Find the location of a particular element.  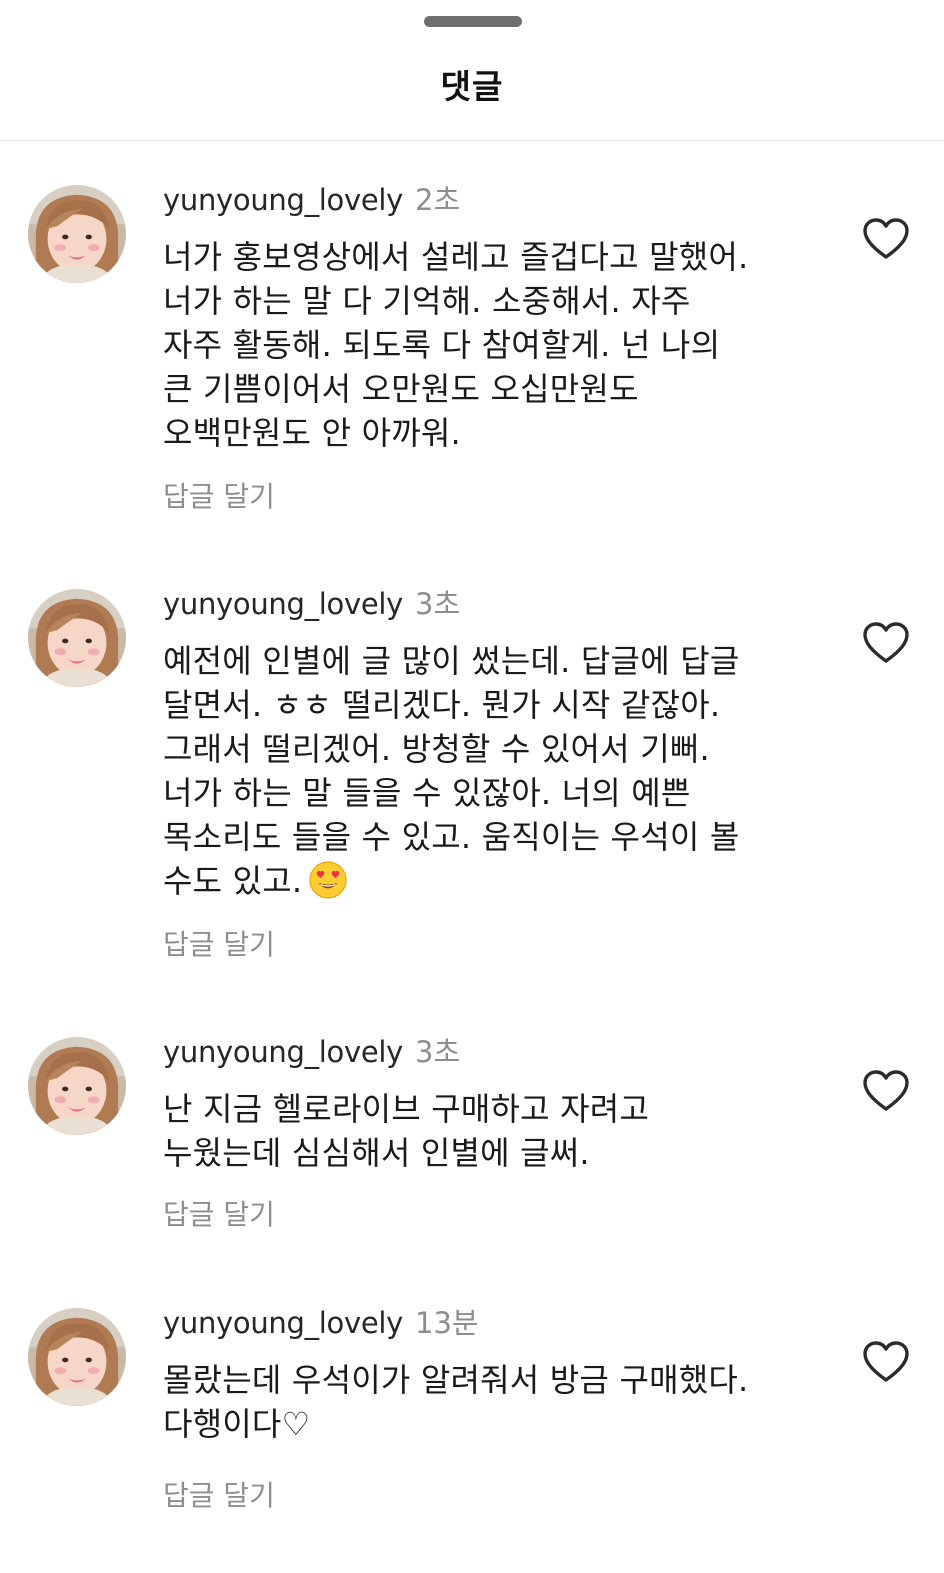

comment-line: 너가 하는 말 다 기억해. 소중해서. 자주 is located at coordinates (427, 301).